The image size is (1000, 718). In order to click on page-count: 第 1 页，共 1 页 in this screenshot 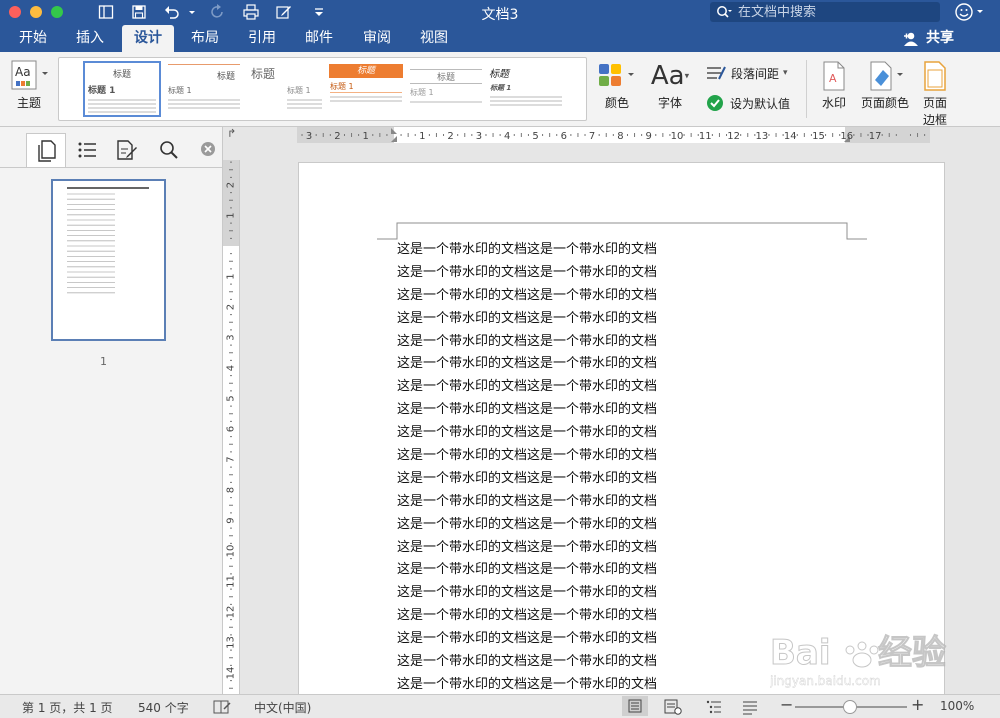, I will do `click(67, 707)`.